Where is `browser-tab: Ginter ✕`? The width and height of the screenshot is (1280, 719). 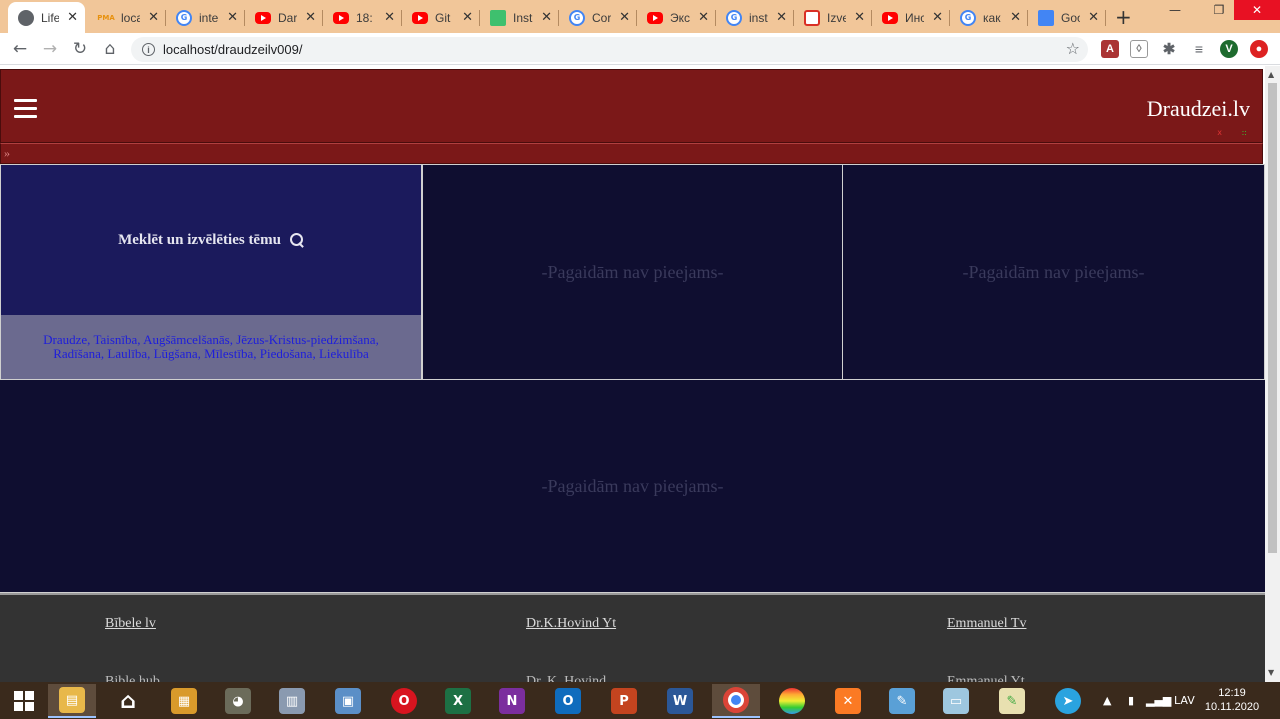 browser-tab: Ginter ✕ is located at coordinates (205, 17).